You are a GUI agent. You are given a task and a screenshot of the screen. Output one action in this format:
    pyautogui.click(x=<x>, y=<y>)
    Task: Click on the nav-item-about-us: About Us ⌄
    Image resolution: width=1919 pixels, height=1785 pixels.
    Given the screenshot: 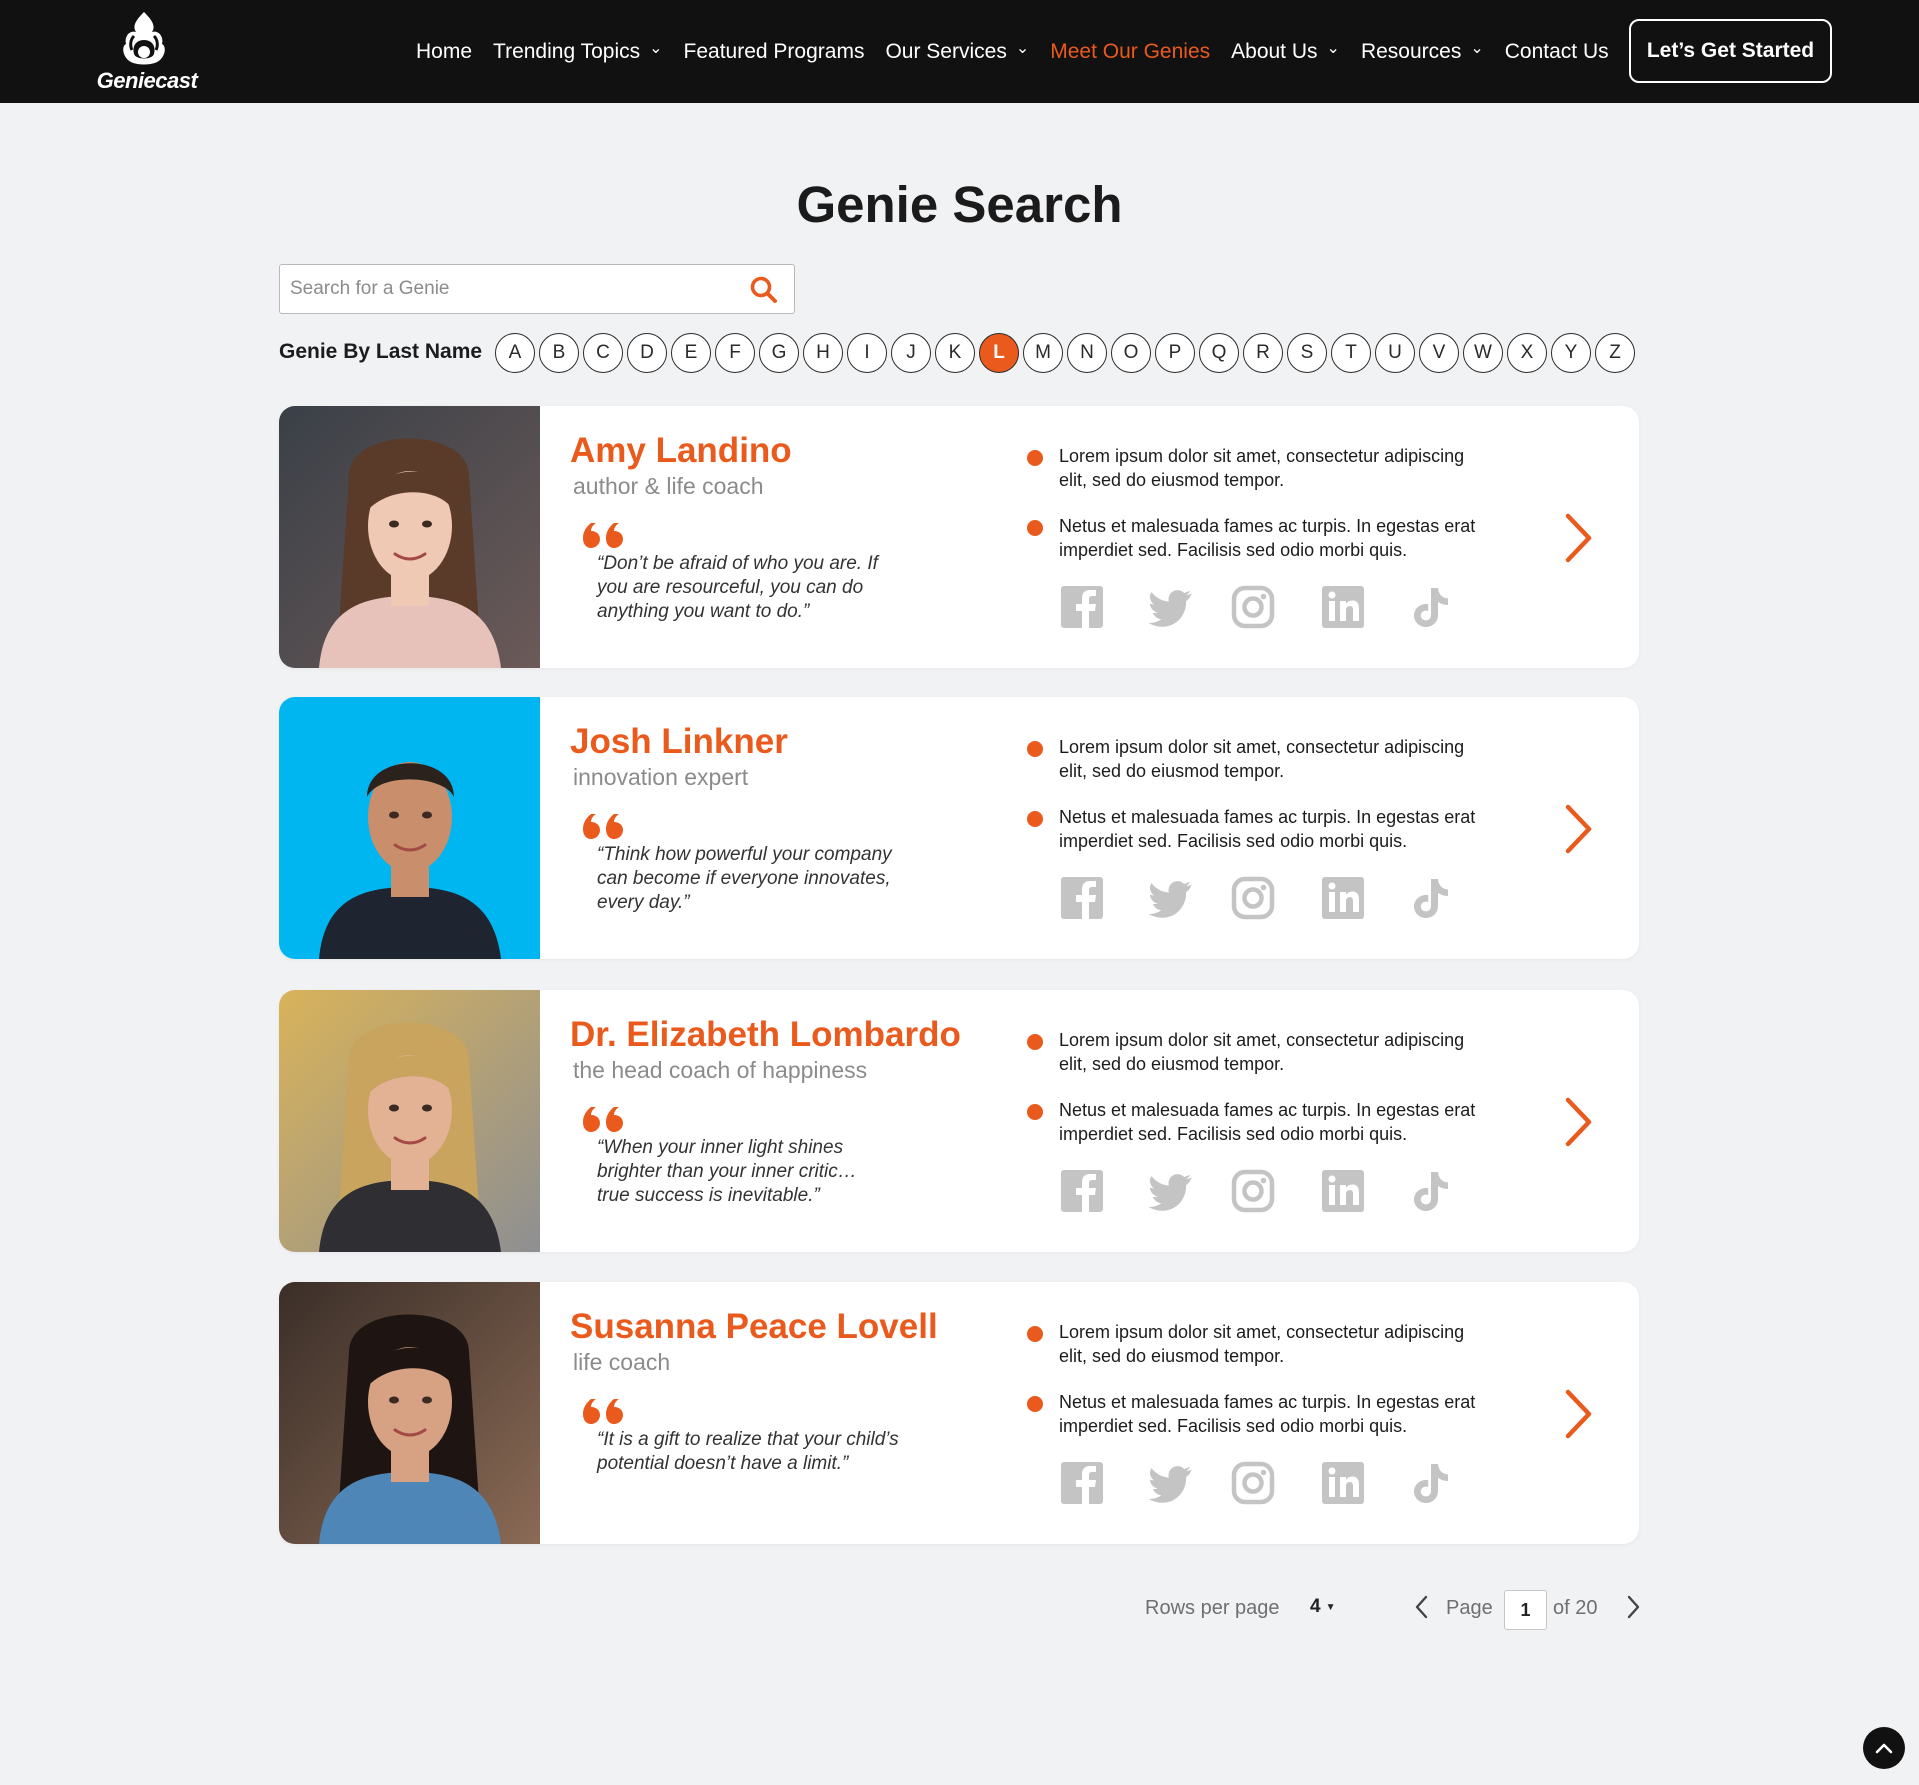 What is the action you would take?
    pyautogui.click(x=1285, y=52)
    